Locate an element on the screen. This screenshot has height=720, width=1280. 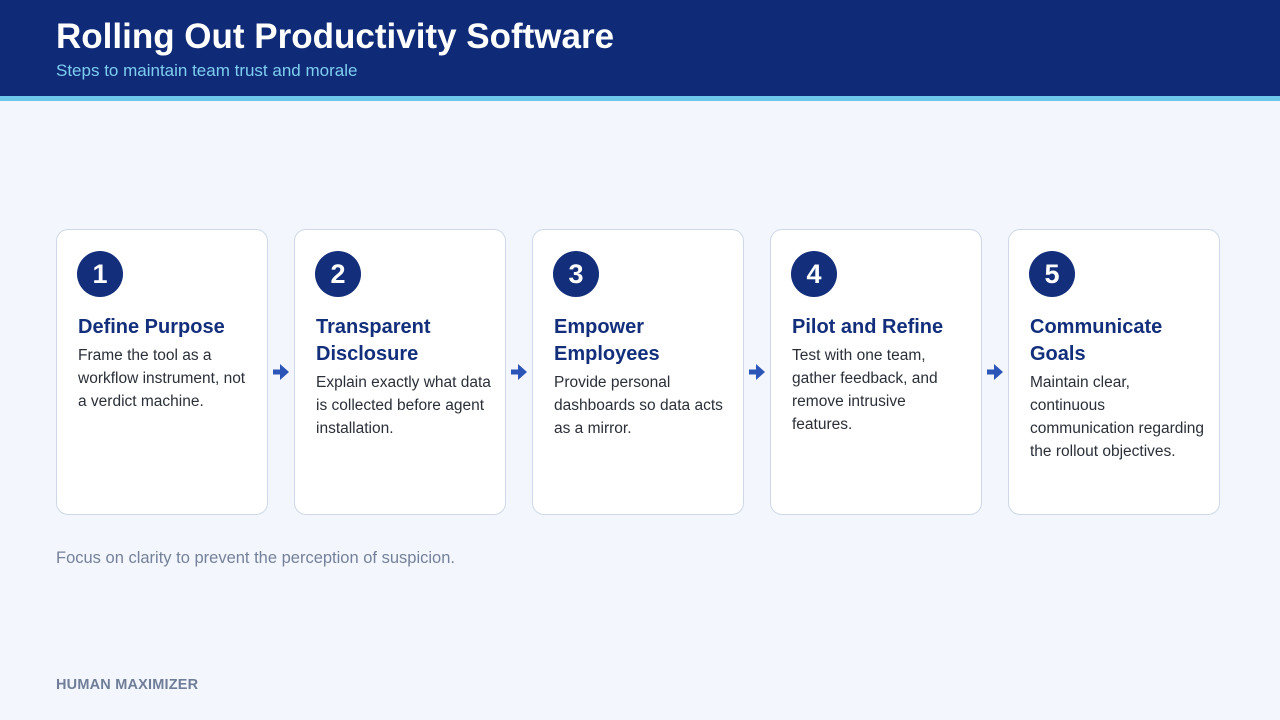
step-number-badge: 1 is located at coordinates (100, 274).